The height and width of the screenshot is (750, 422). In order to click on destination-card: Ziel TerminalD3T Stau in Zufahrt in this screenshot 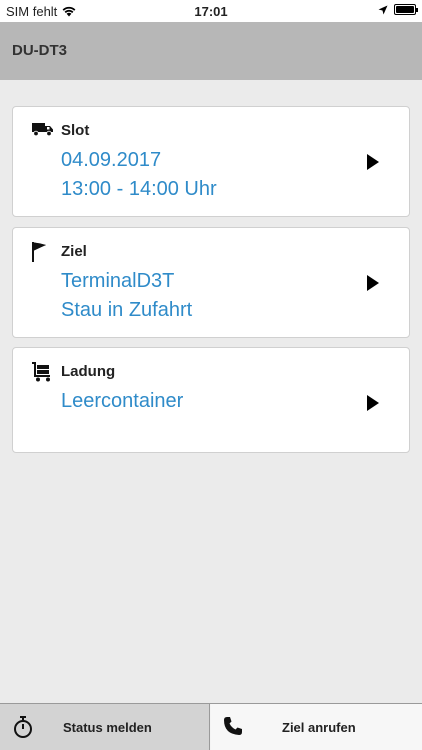, I will do `click(211, 282)`.